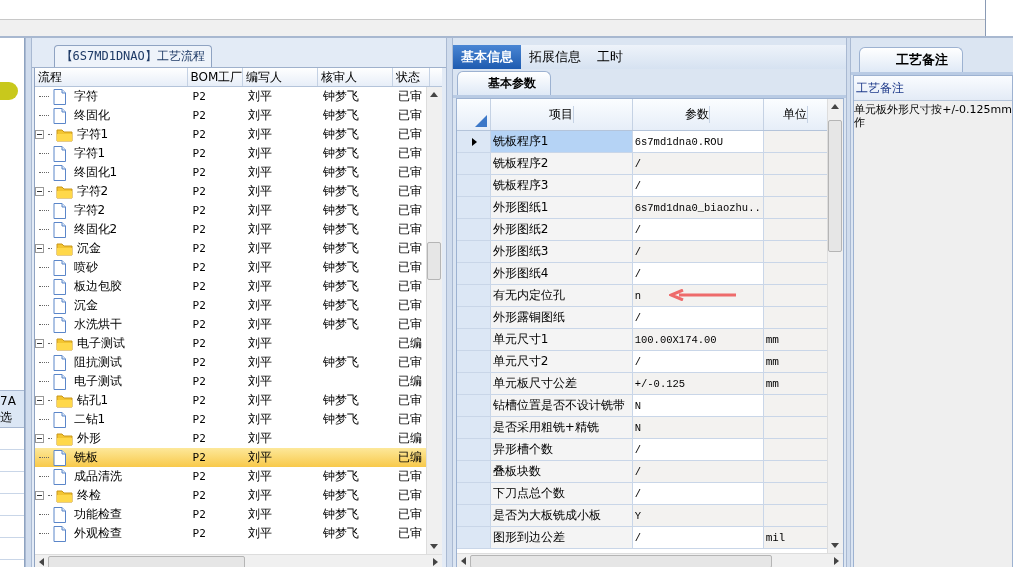  I want to click on tree-row: 外观检查 P2 刘平 钟梦飞 已审, so click(230, 533).